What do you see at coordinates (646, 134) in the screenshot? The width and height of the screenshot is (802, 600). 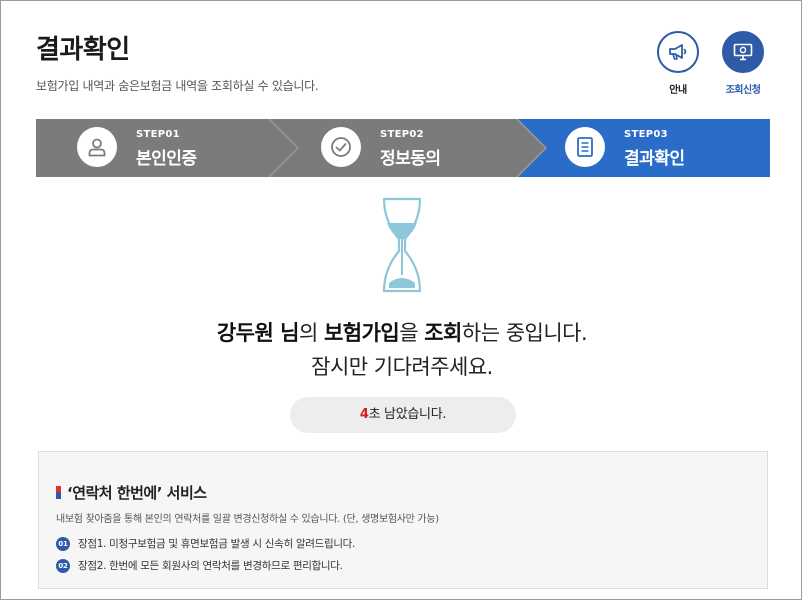 I see `step-3-number: STEP03` at bounding box center [646, 134].